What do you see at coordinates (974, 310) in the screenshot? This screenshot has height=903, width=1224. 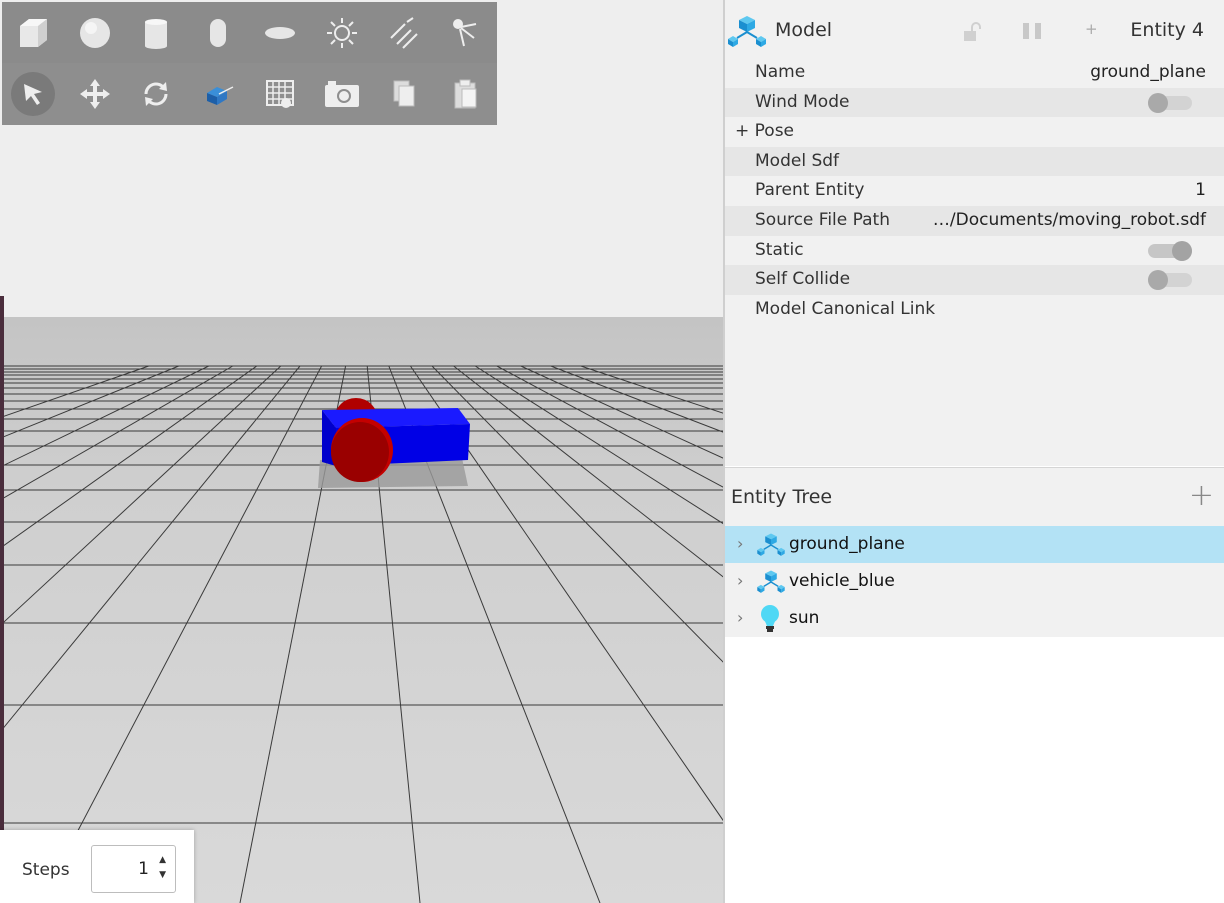 I see `row-model-canonical-link: Model Canonical Link` at bounding box center [974, 310].